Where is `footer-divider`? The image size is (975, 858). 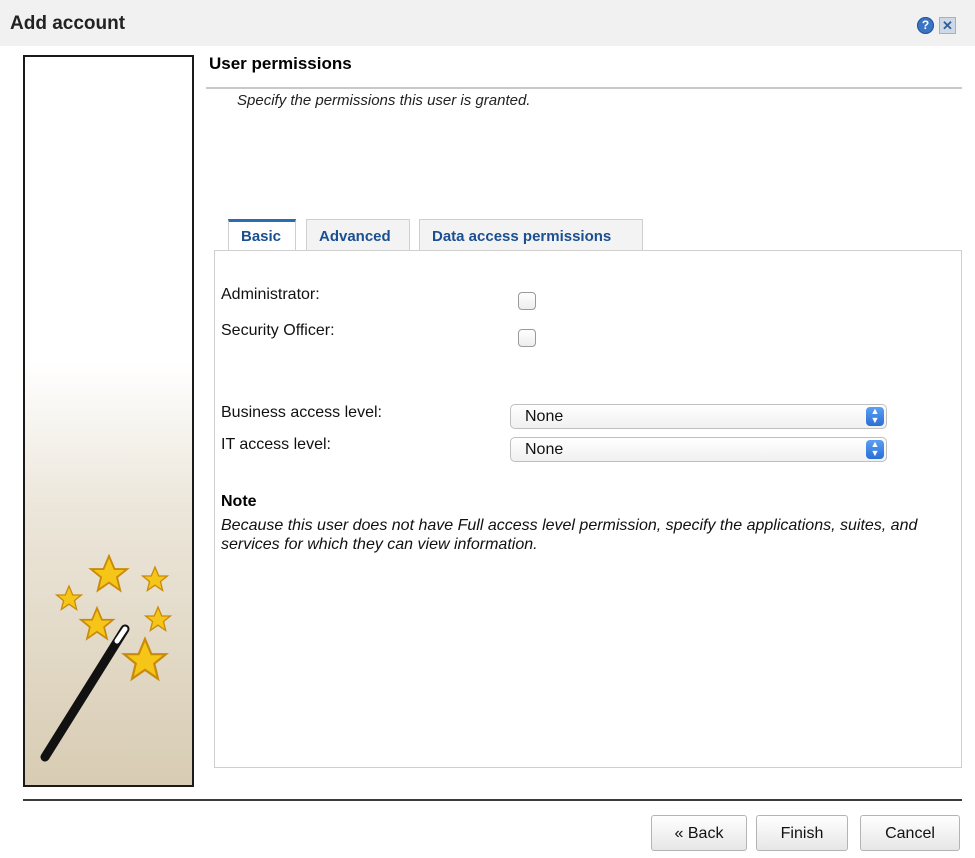
footer-divider is located at coordinates (492, 800).